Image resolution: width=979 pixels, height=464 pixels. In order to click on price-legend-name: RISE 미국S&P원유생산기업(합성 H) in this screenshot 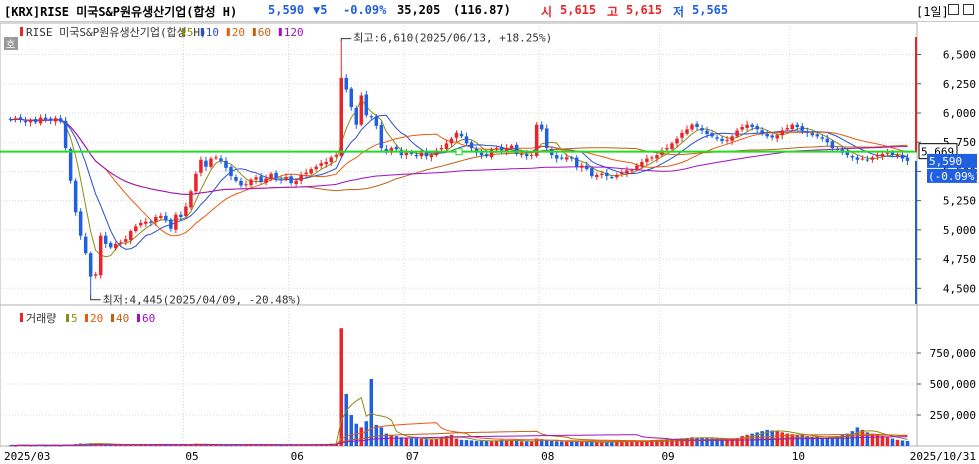, I will do `click(116, 32)`.